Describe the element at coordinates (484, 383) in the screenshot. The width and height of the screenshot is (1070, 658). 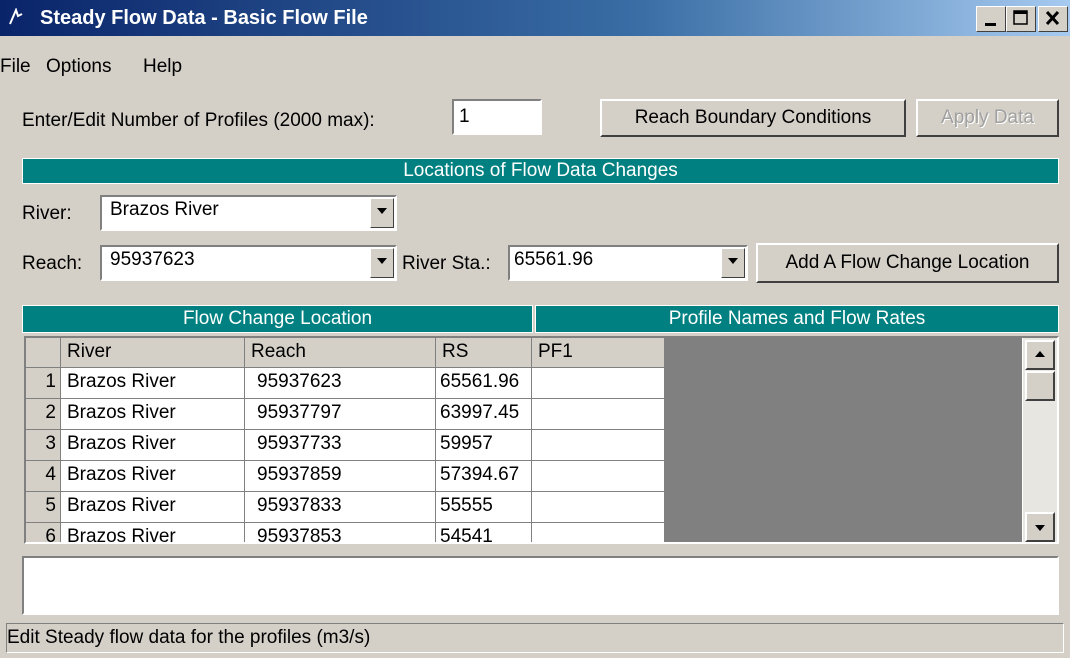
I see `cell-rs: 65561.96` at that location.